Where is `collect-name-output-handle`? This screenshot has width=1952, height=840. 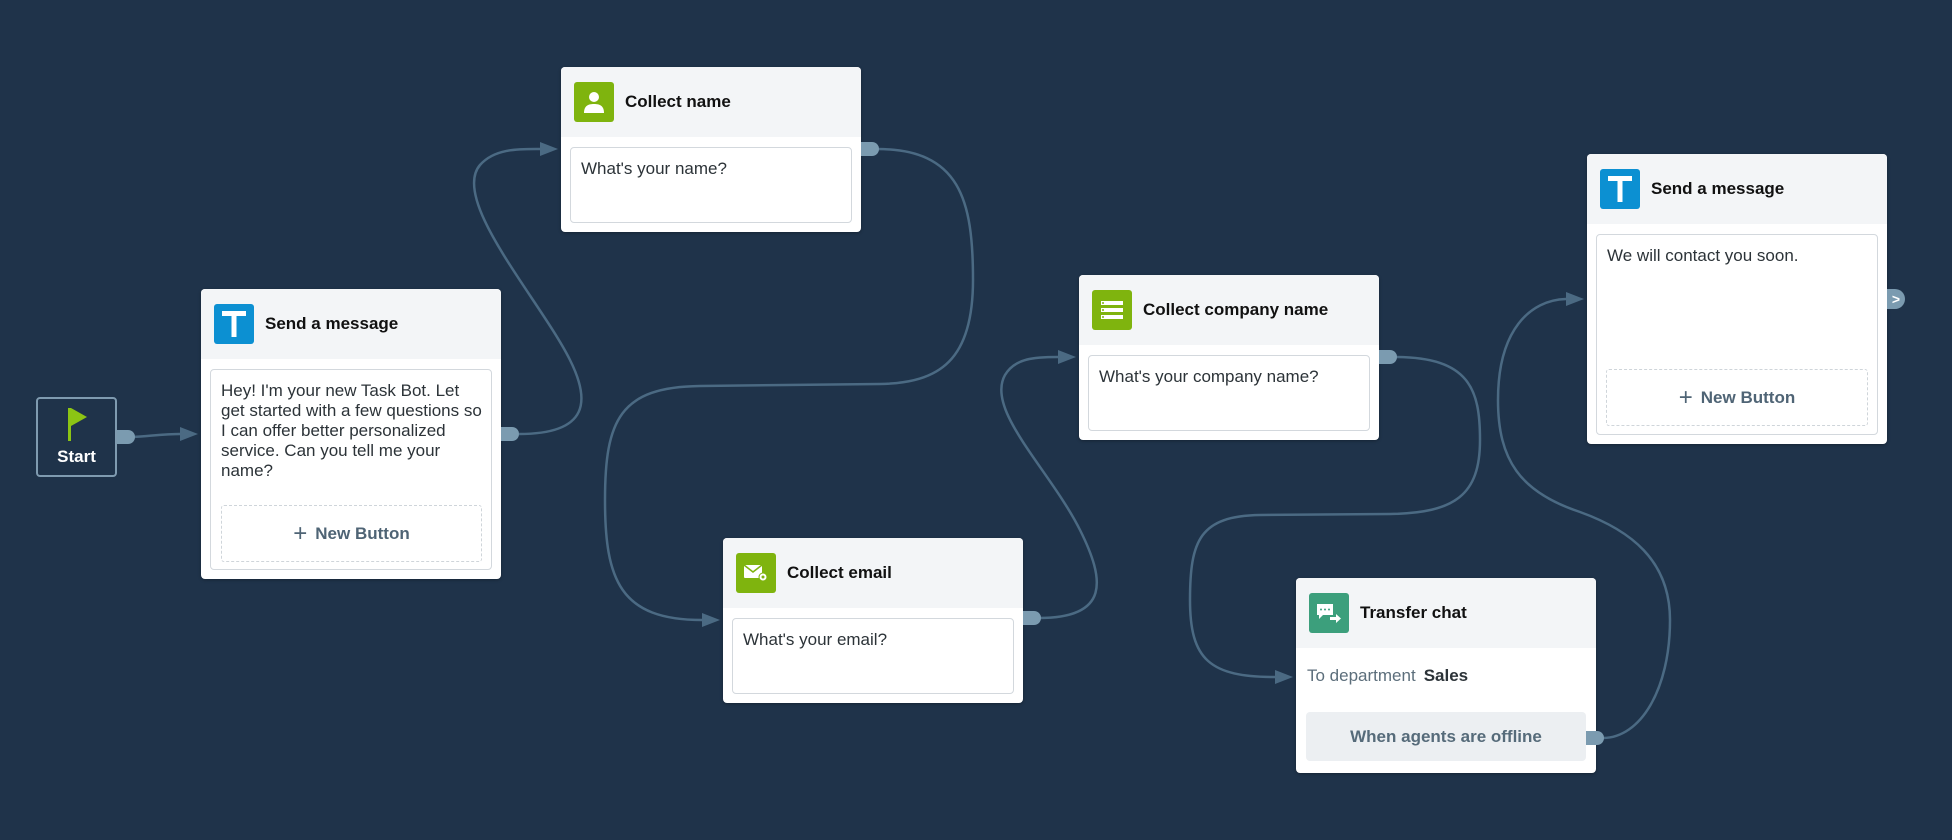
collect-name-output-handle is located at coordinates (870, 149).